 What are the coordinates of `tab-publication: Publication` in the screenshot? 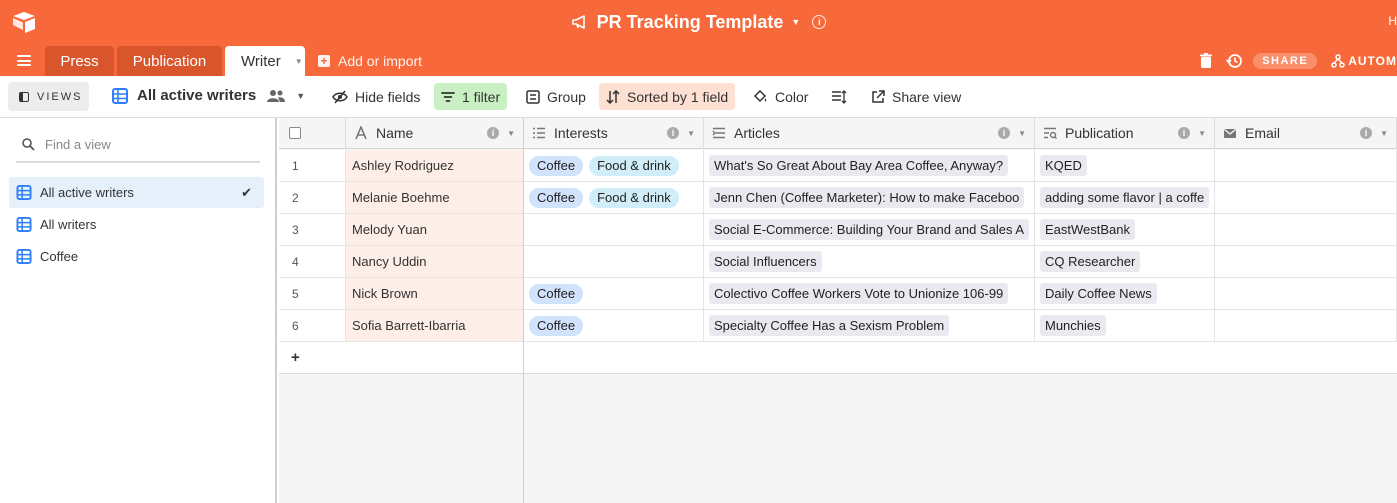 It's located at (169, 61).